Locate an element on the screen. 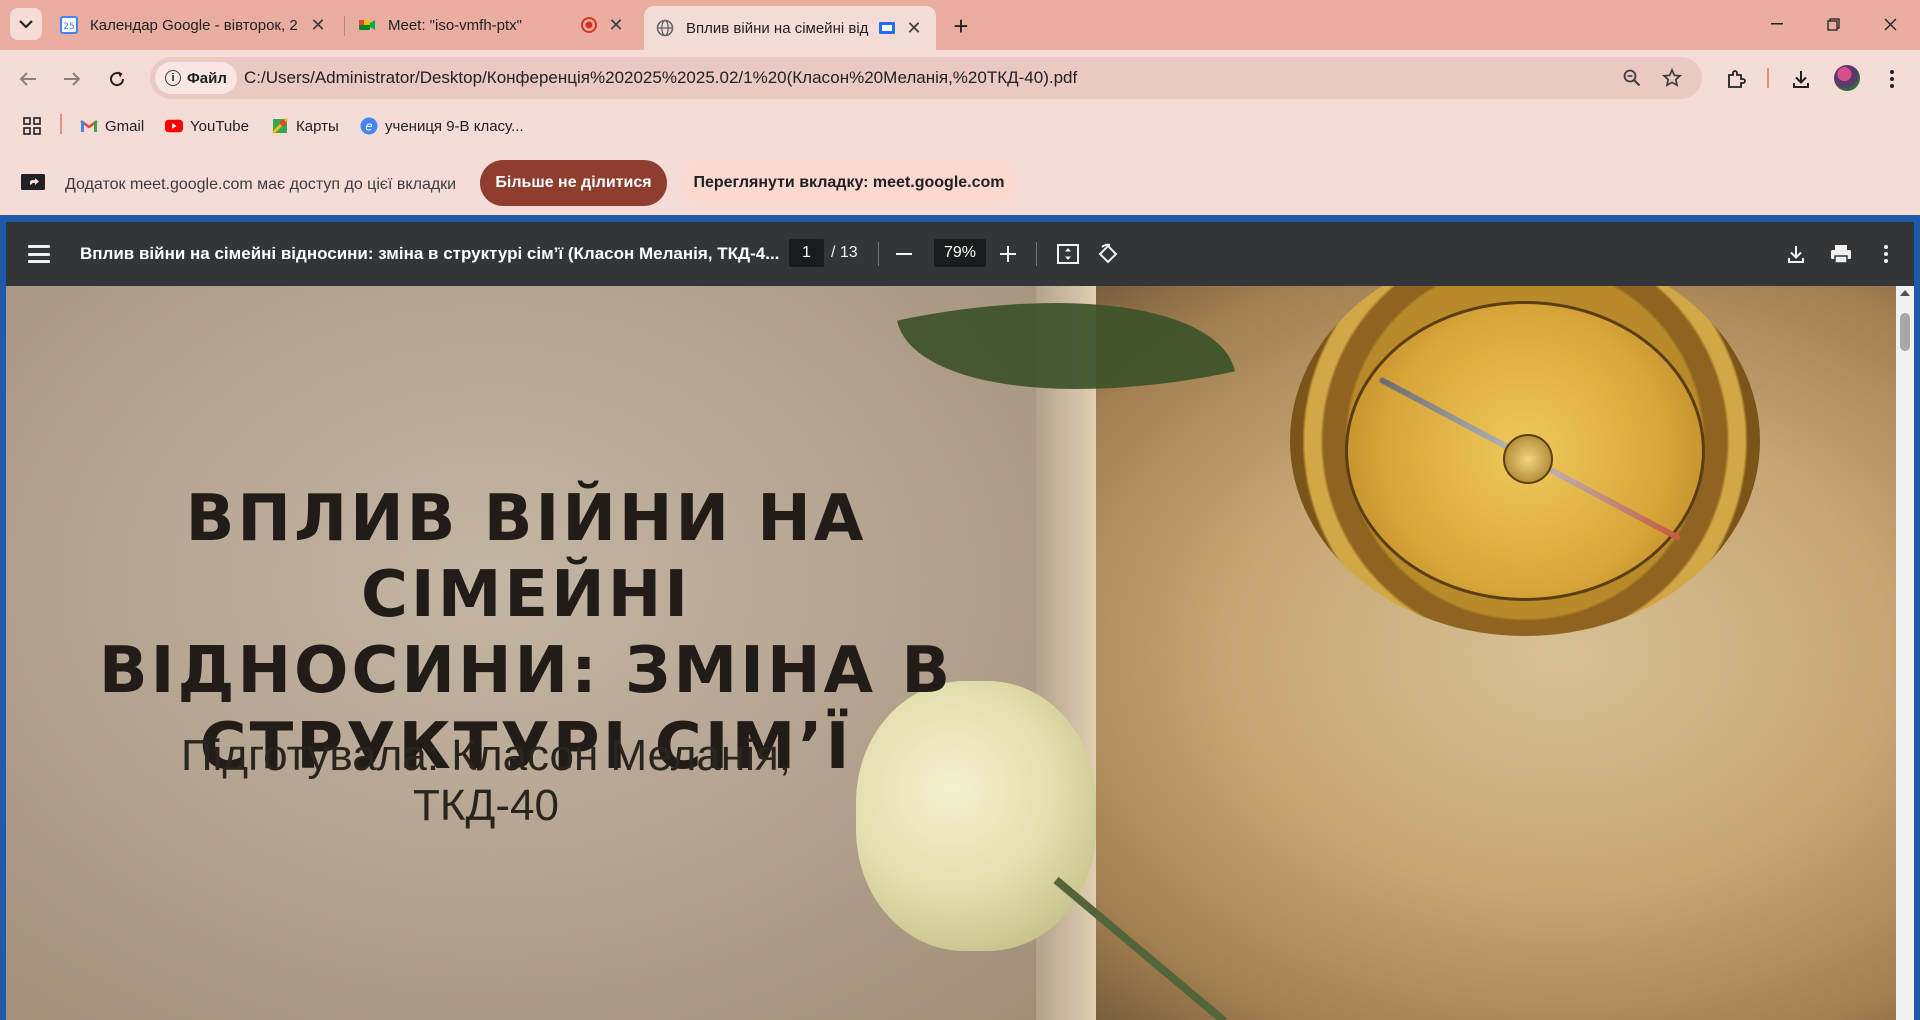 This screenshot has height=1020, width=1920. tab-title: Календар Google - вівторок, 2 is located at coordinates (194, 25).